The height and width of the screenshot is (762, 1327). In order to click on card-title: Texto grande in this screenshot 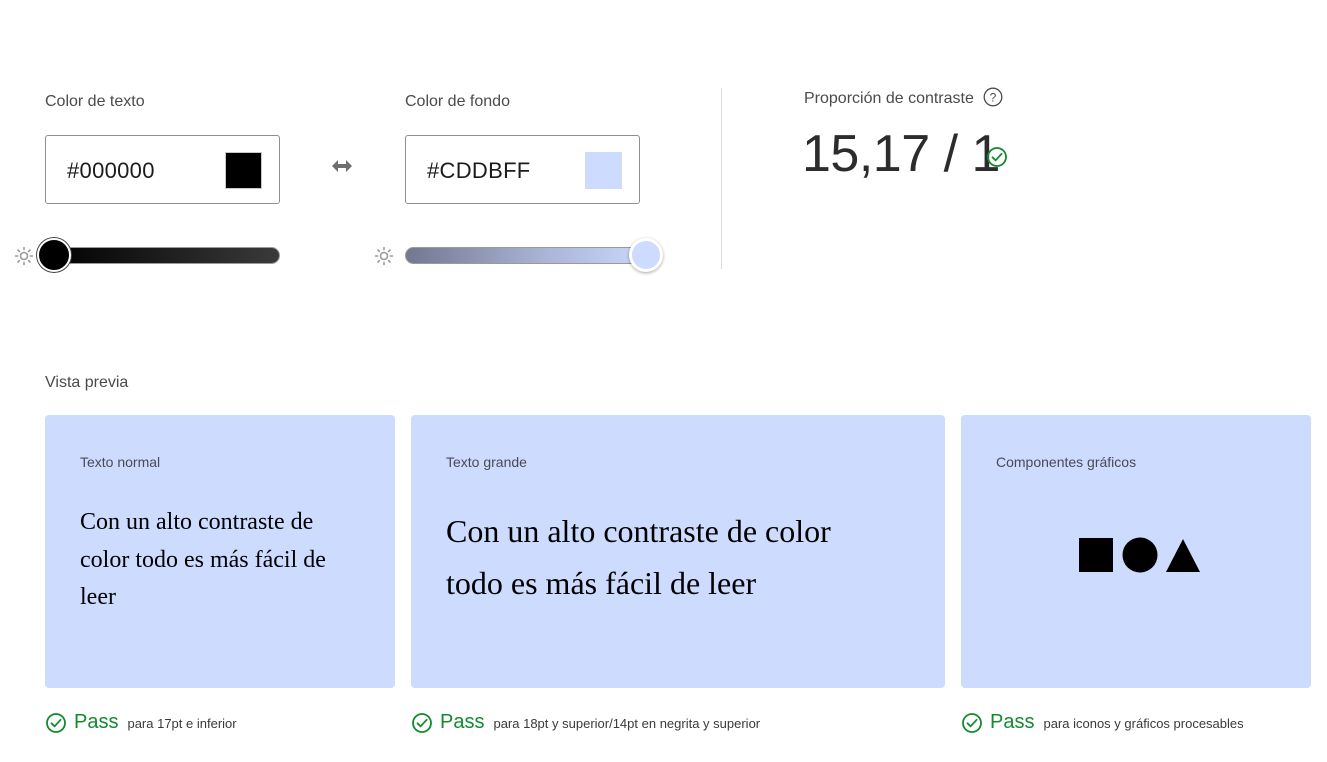, I will do `click(486, 462)`.